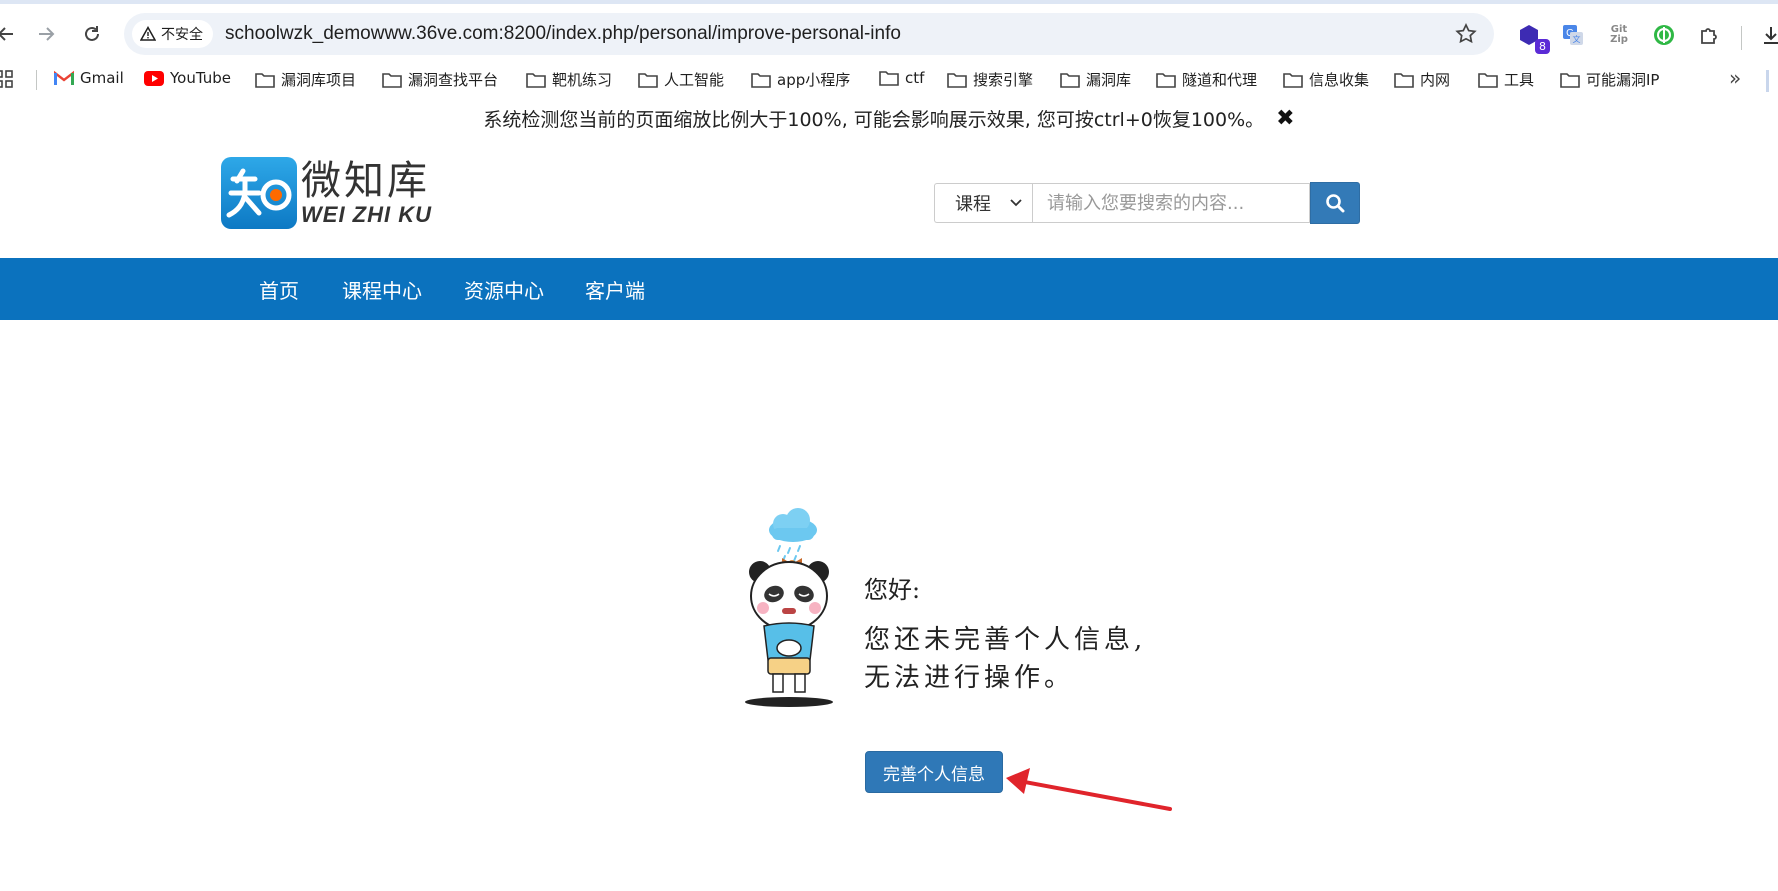  I want to click on chevron-down-icon, so click(1016, 203).